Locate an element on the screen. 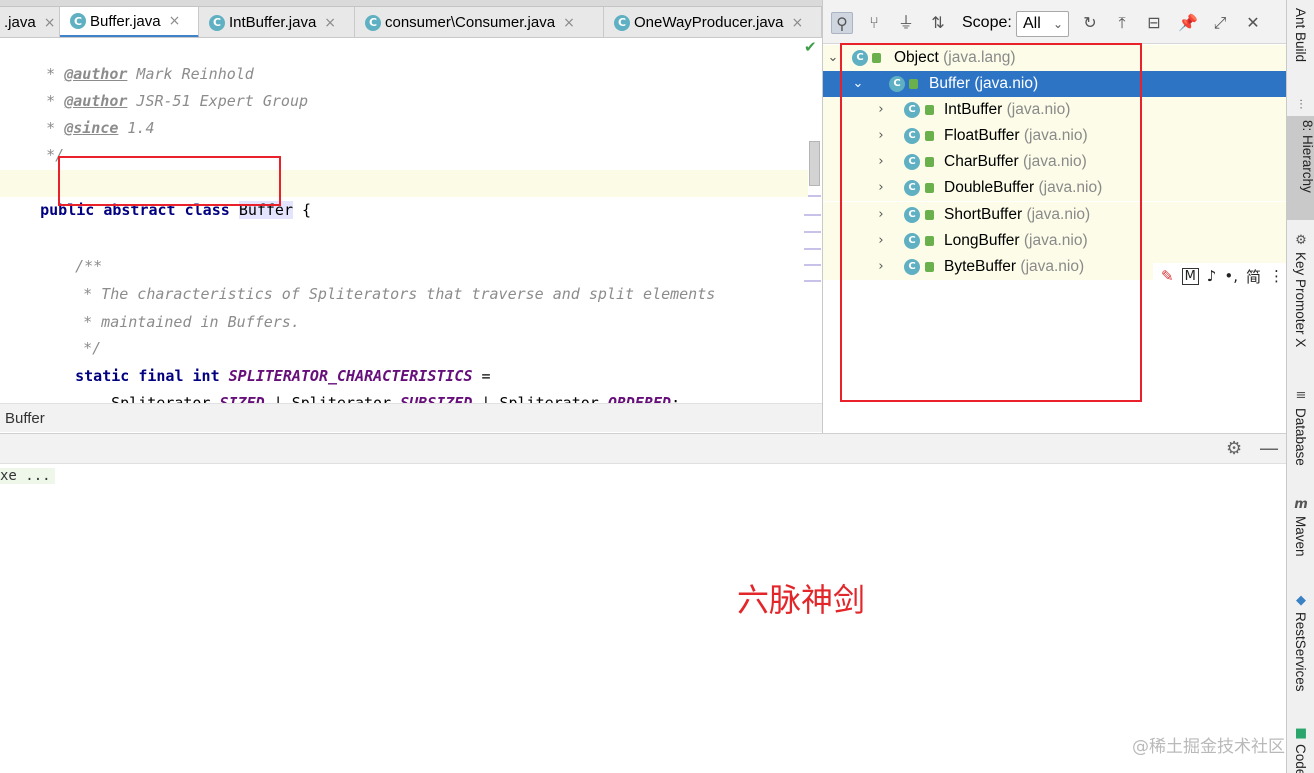 Image resolution: width=1314 pixels, height=773 pixels. key-promoter-icon: ⚙ is located at coordinates (1301, 240).